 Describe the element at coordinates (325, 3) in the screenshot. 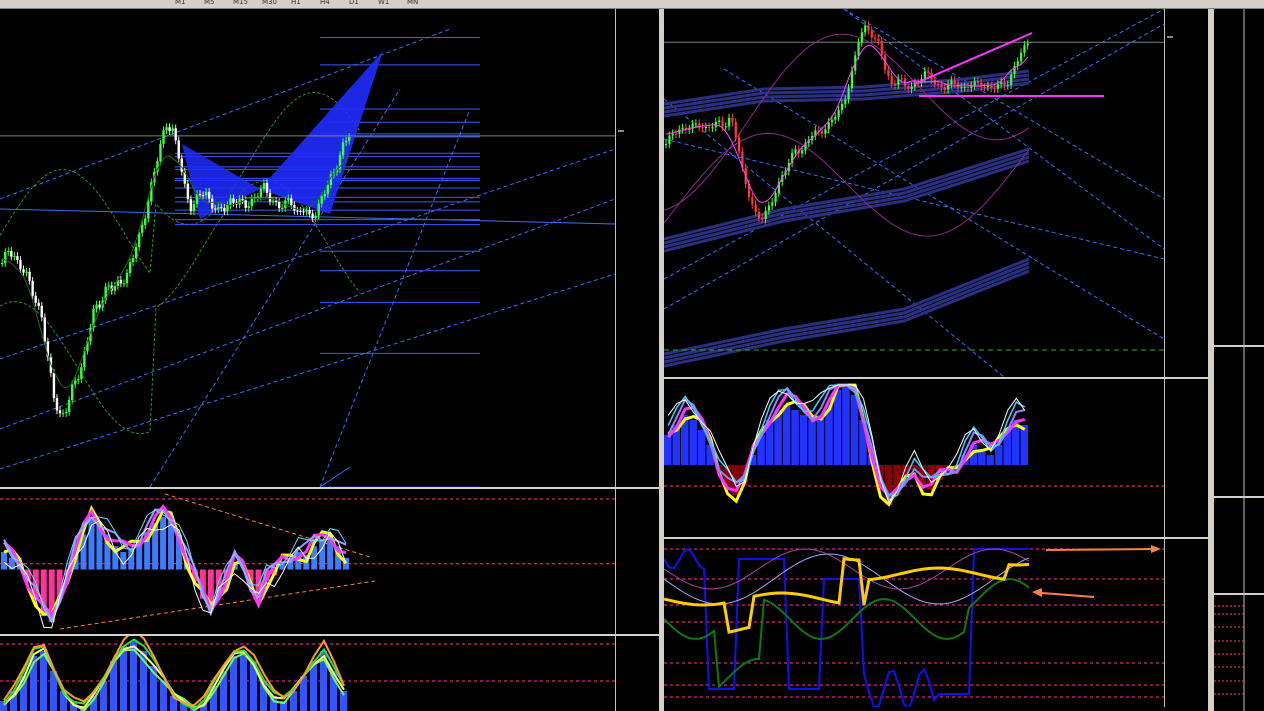

I see `timeframe-button-h4: H4` at that location.